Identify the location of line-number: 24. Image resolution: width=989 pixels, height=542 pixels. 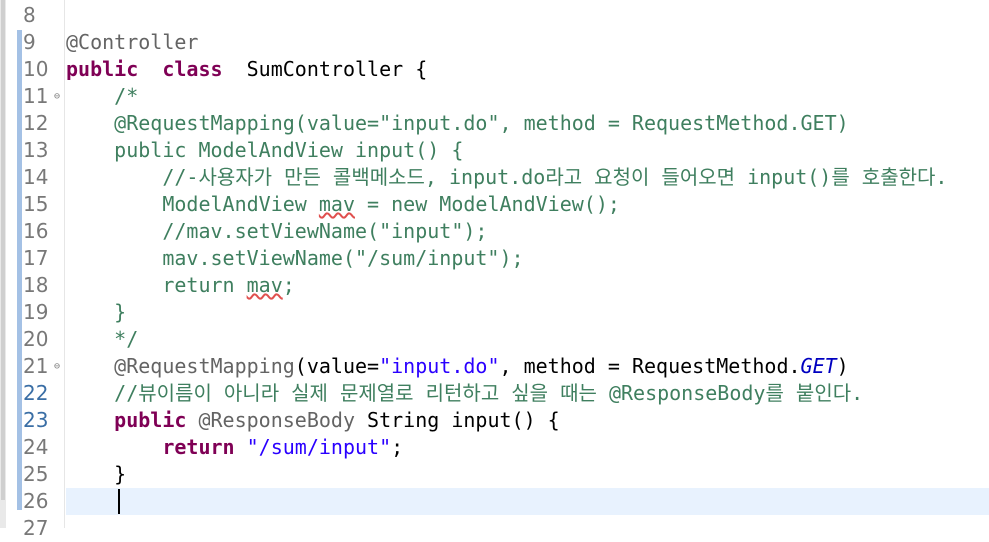
(36, 447).